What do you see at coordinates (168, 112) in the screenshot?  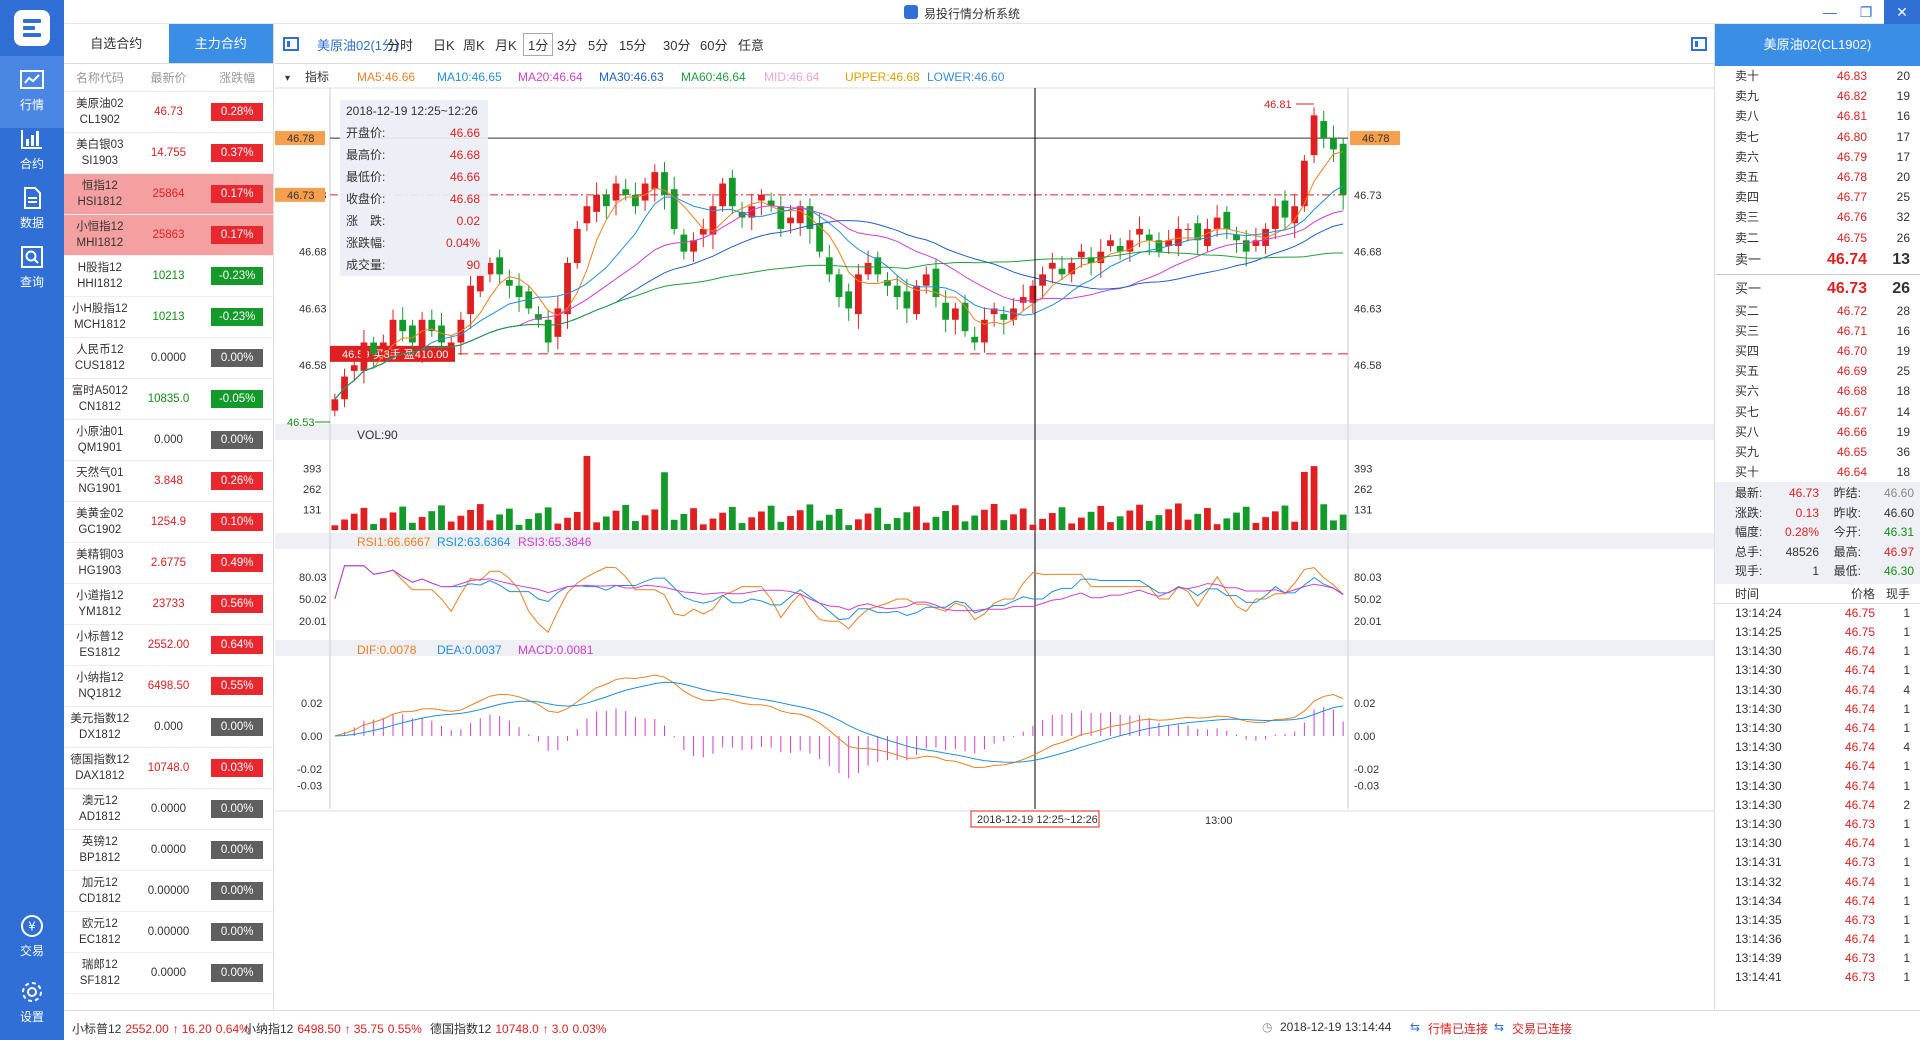 I see `list-item: 美原油02 CL1902 46.73 0.28%` at bounding box center [168, 112].